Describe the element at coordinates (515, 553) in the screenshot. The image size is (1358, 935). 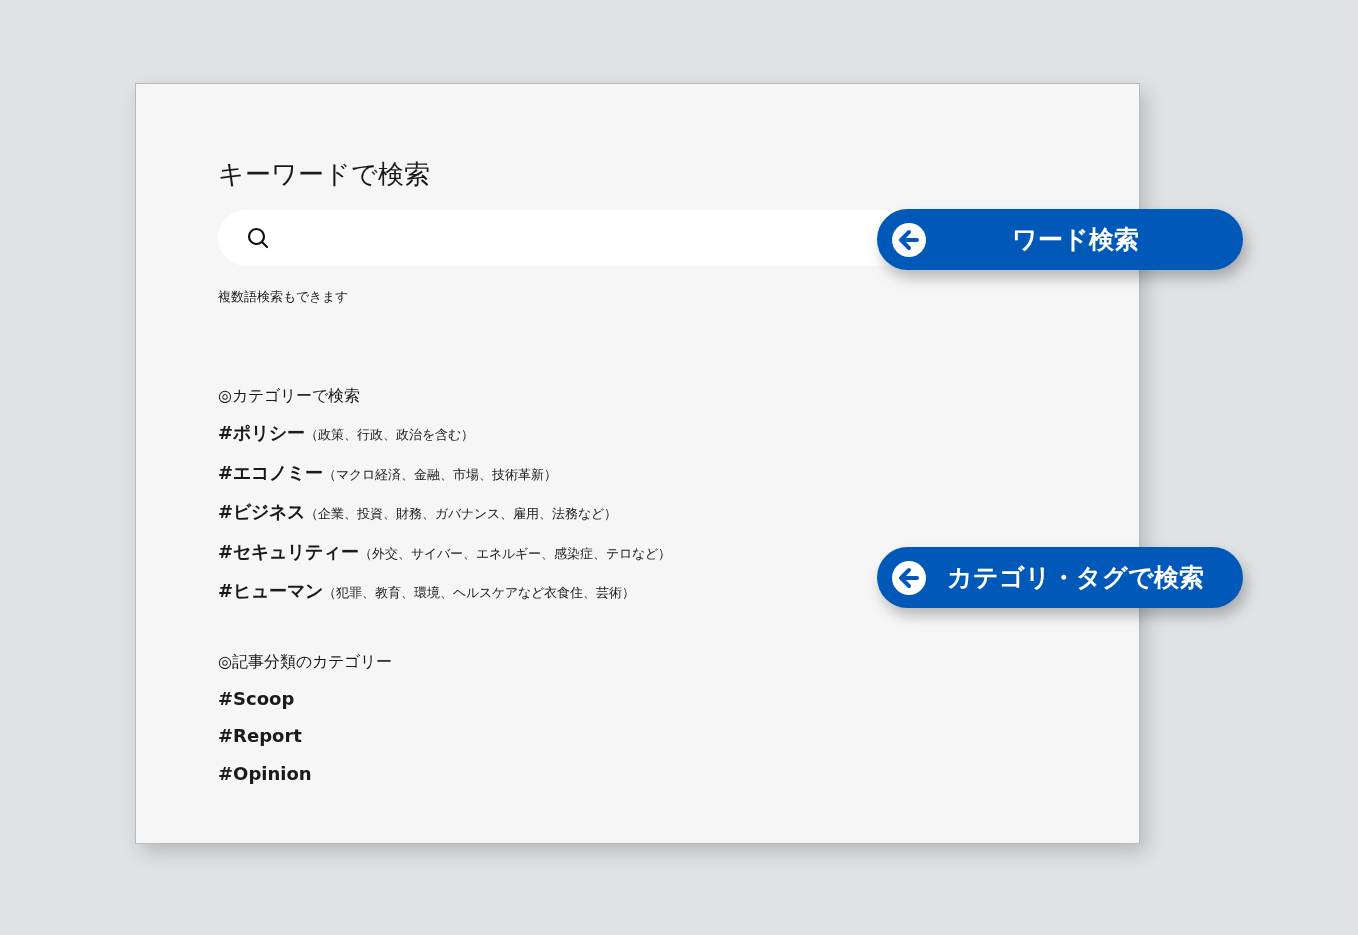
I see `tag-description: （外交、サイバー、エネルギー、感染症、テロなど）` at that location.